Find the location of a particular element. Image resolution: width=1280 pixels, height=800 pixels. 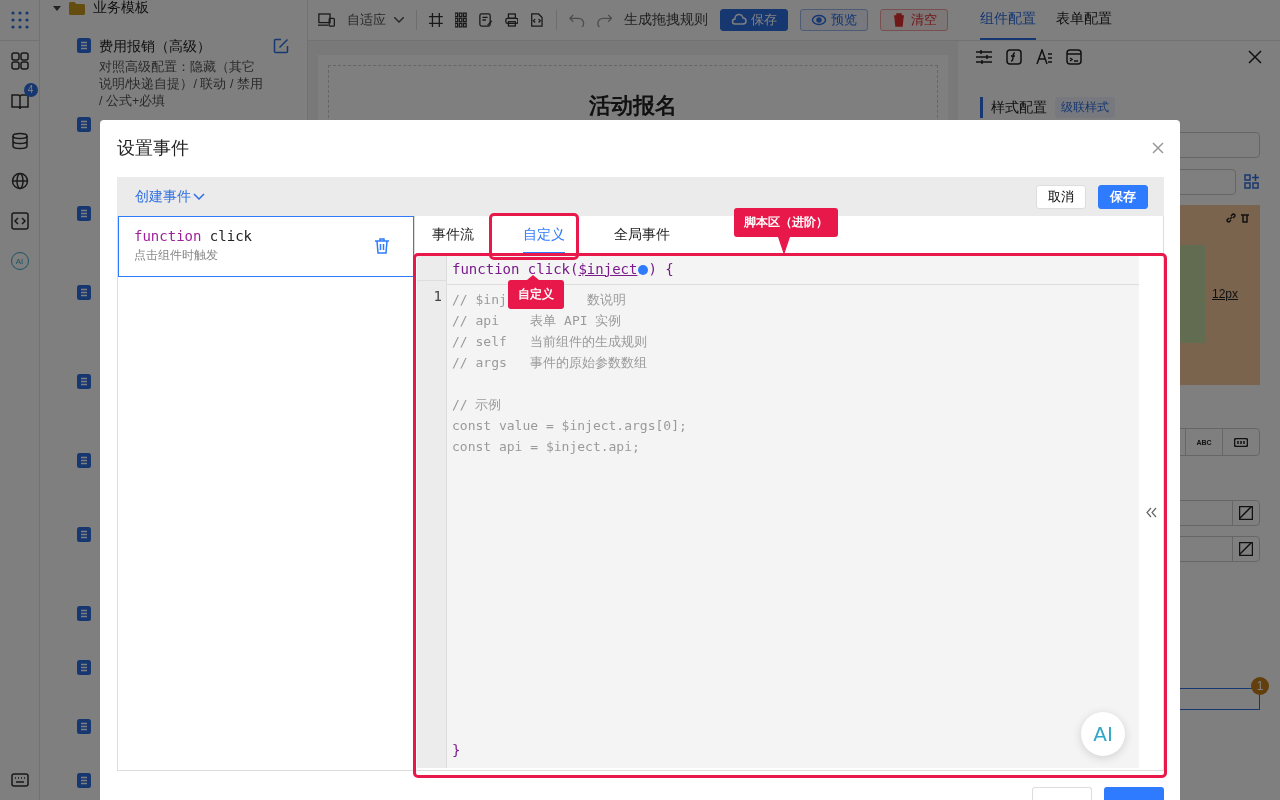

create-event-dropdown: 创建事件 is located at coordinates (579, 196).